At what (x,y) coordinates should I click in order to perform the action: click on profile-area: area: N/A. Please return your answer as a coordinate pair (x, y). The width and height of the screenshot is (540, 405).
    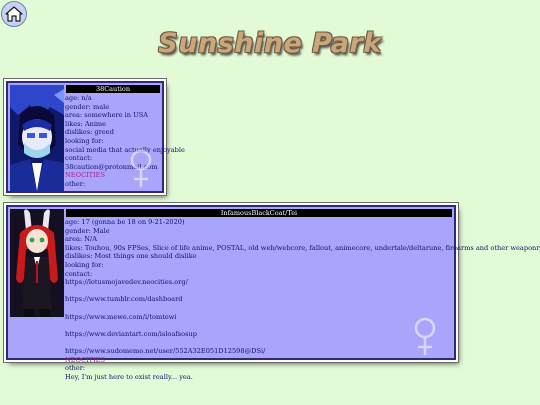
    Looking at the image, I should click on (81, 239).